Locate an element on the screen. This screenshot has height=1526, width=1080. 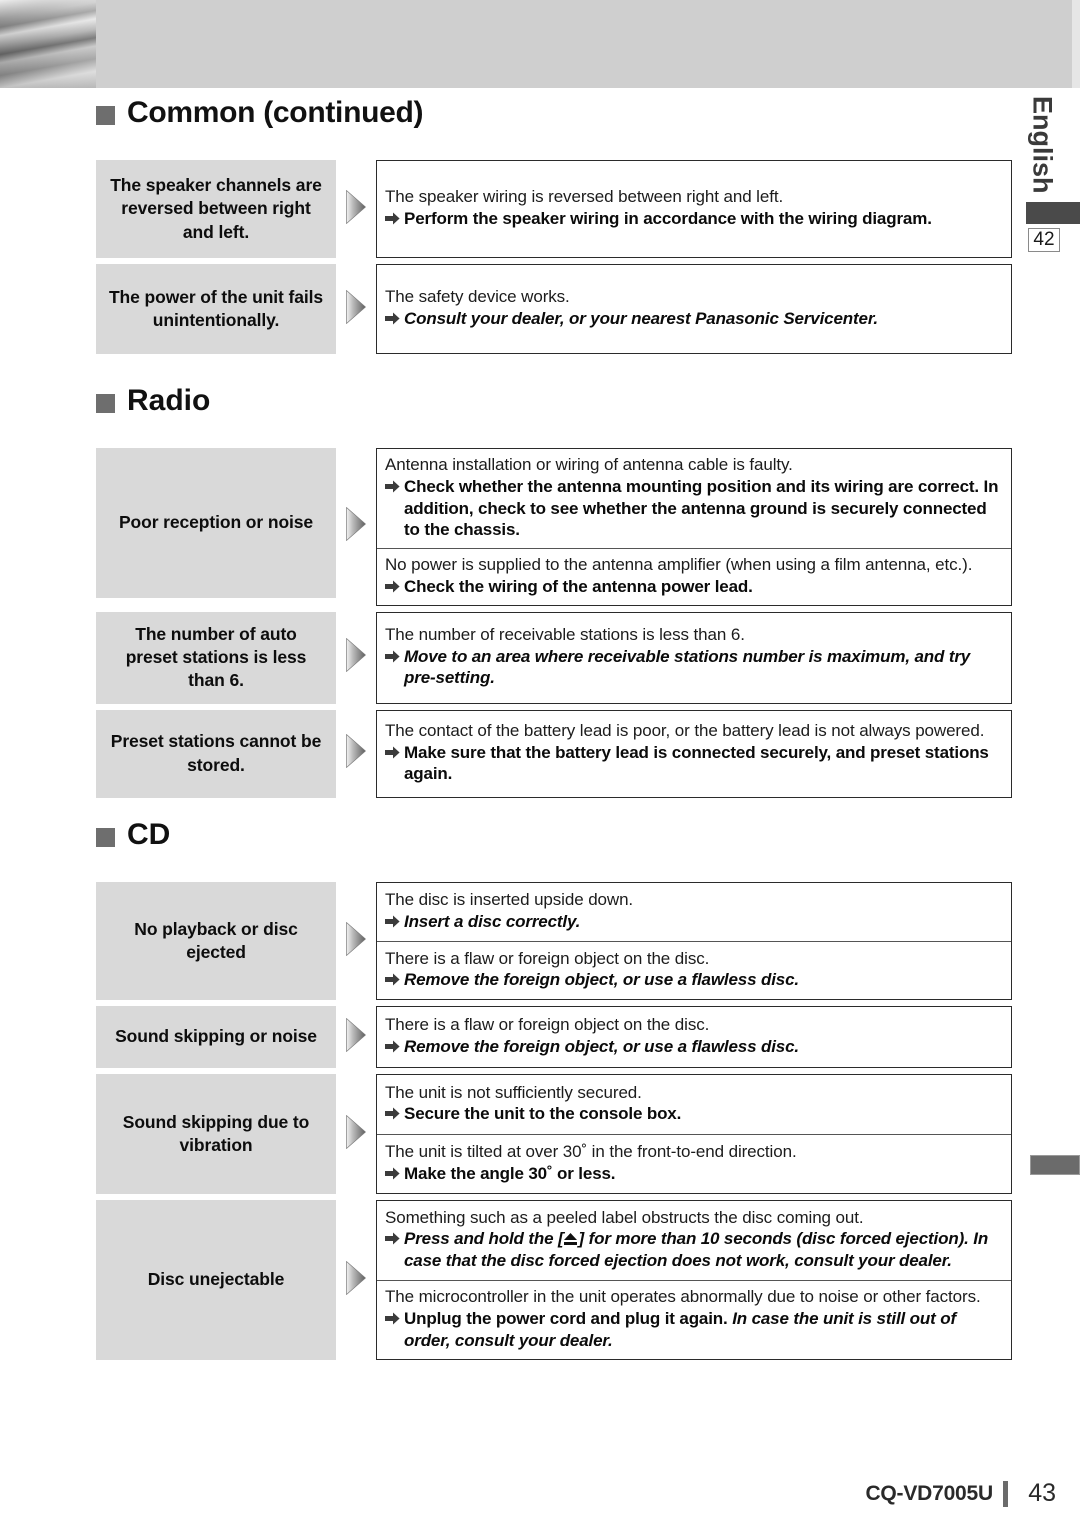
footer-divider is located at coordinates (1005, 1493).